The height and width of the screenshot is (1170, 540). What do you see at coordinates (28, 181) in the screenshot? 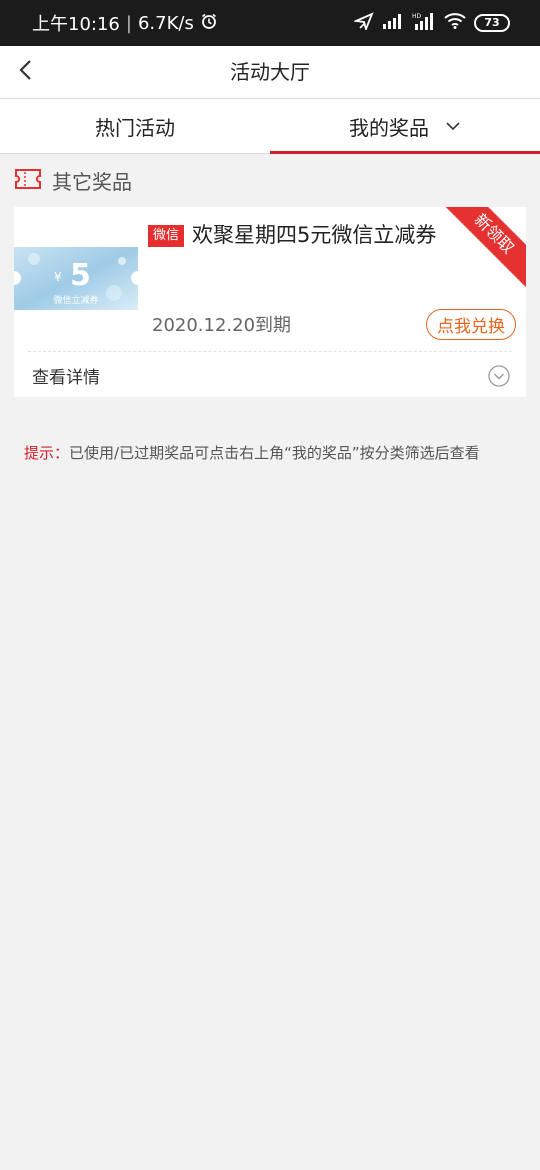
I see `ticket-icon` at bounding box center [28, 181].